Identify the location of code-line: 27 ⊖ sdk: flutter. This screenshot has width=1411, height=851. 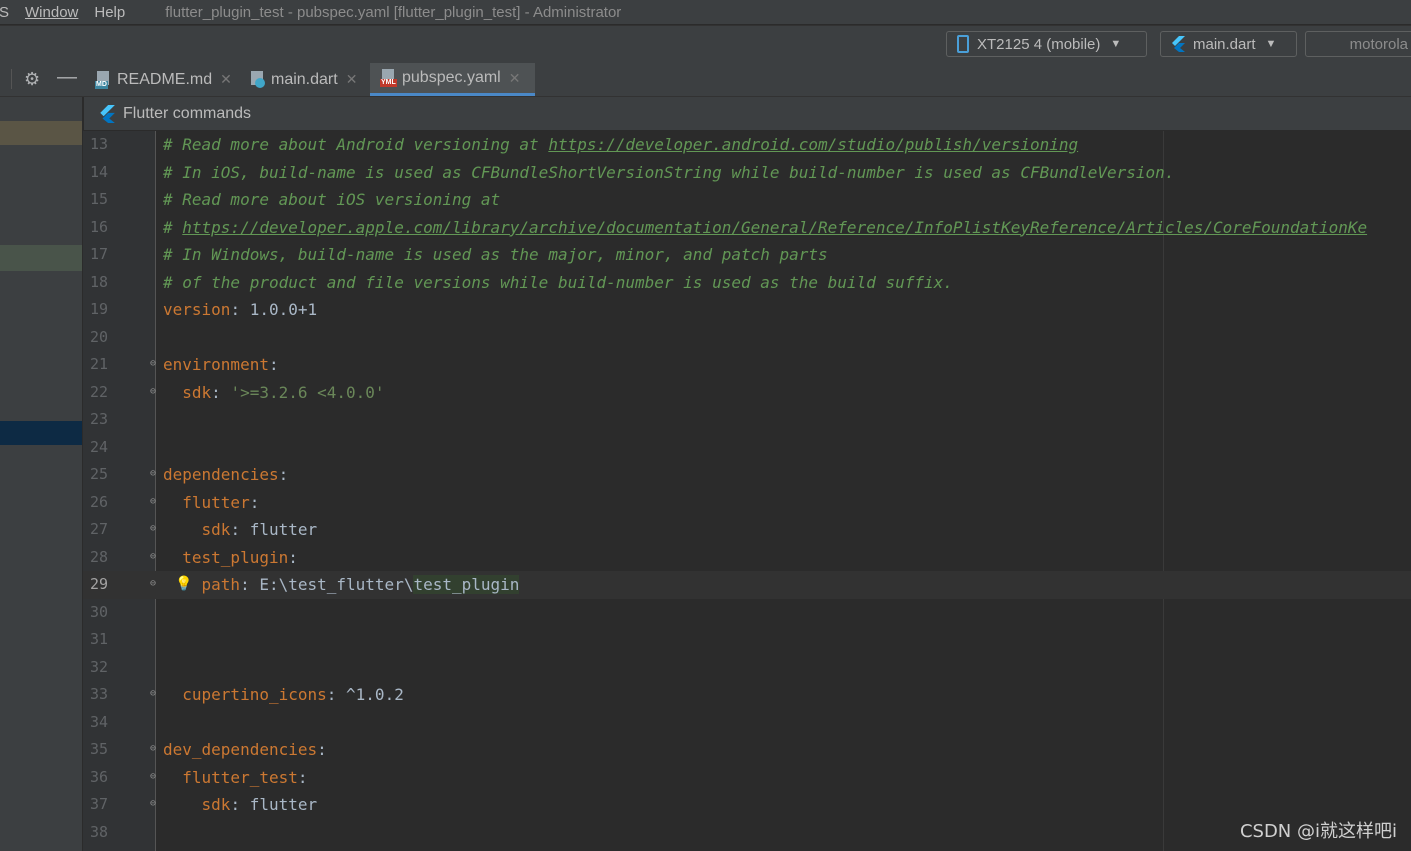
(747, 530).